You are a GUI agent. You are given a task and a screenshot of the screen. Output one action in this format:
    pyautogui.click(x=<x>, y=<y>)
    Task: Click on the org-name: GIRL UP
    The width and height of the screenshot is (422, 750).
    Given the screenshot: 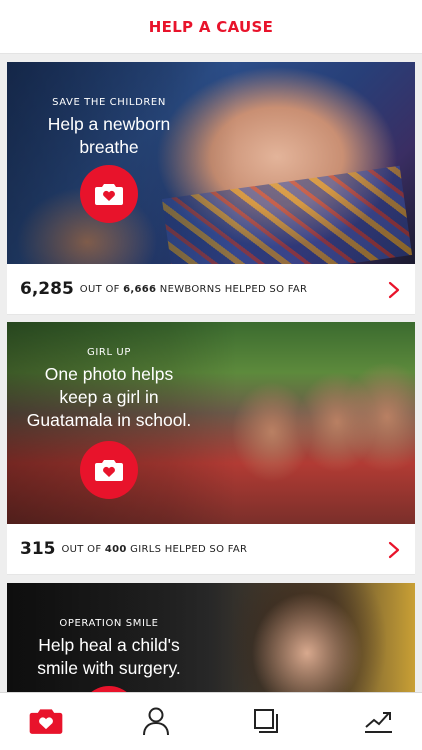 What is the action you would take?
    pyautogui.click(x=109, y=352)
    